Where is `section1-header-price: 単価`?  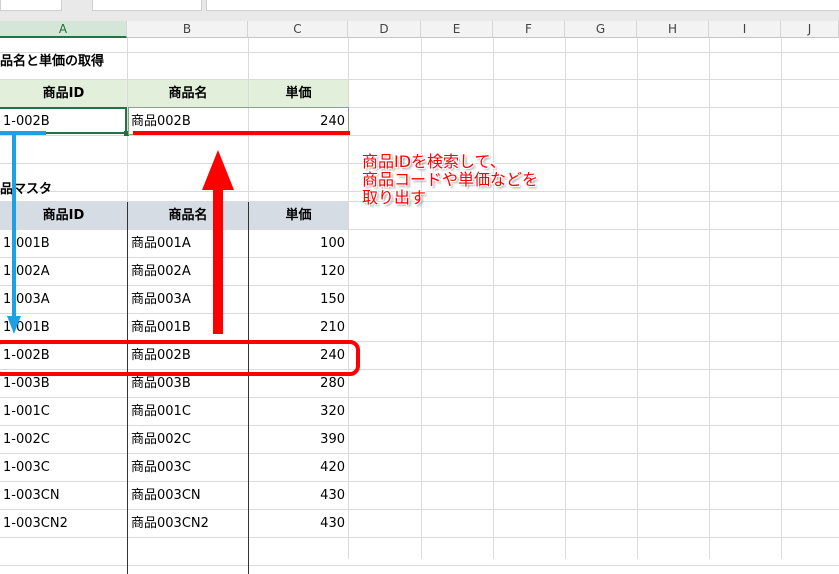
section1-header-price: 単価 is located at coordinates (298, 93).